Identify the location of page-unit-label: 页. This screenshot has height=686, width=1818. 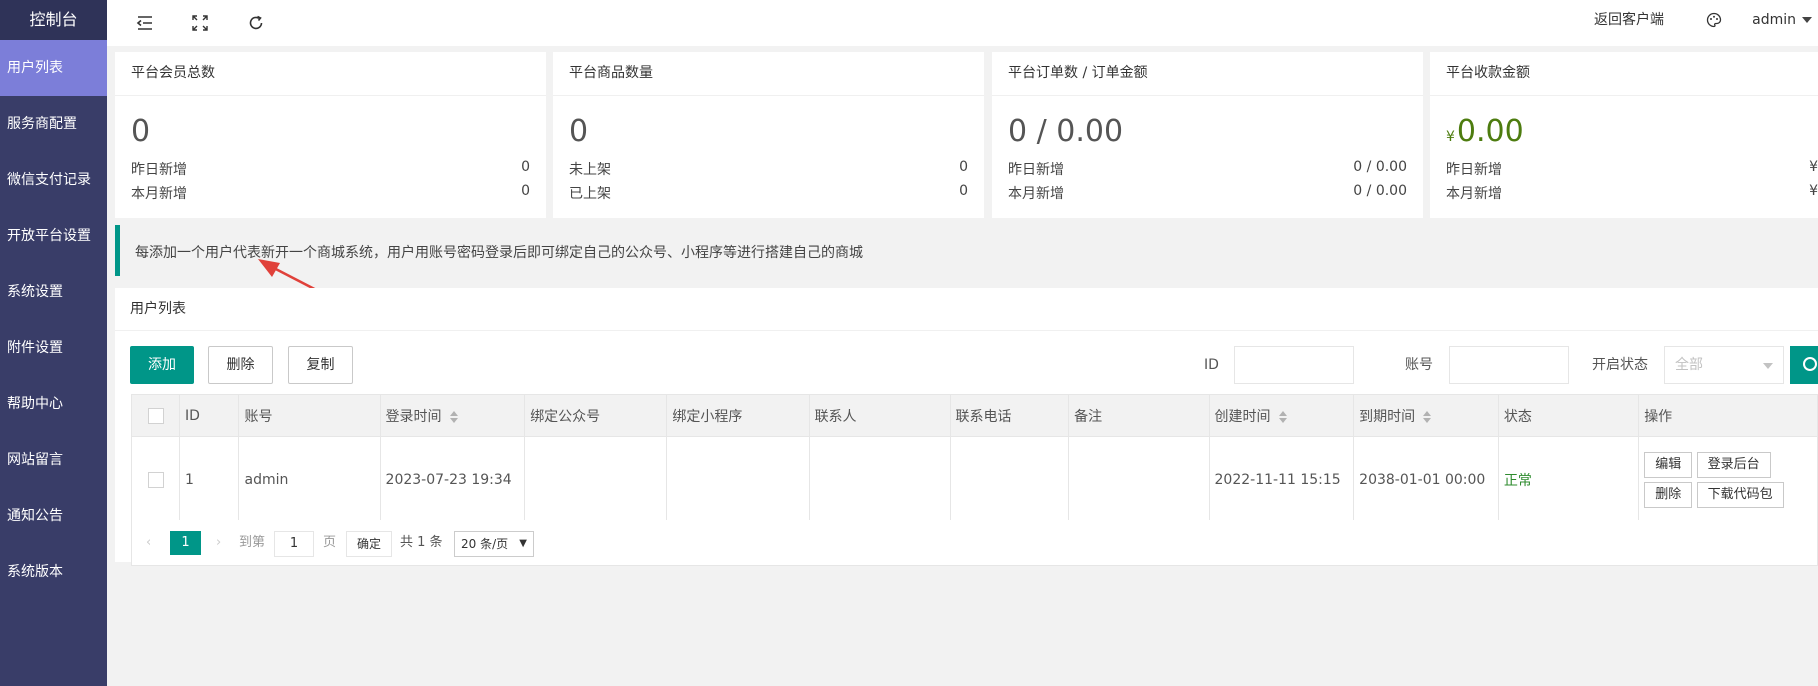
(330, 542).